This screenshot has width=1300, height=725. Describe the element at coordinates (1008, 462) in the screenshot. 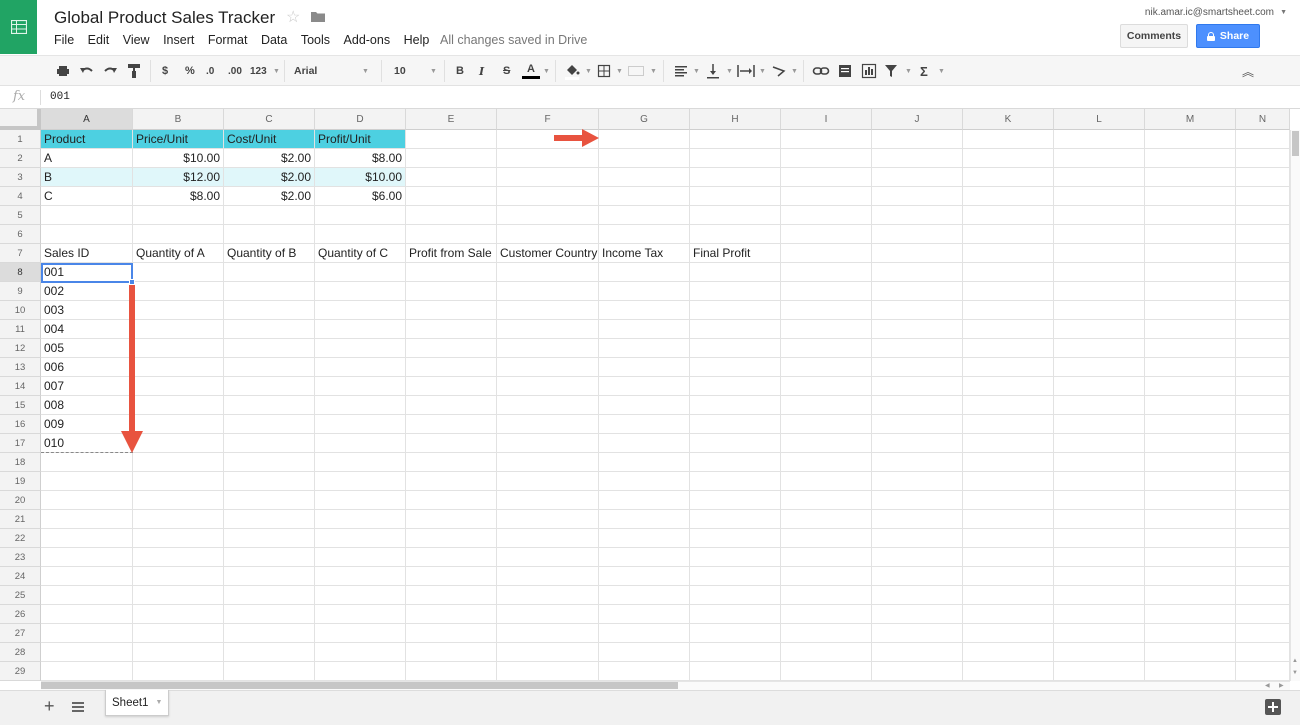

I see `cell-k18` at that location.